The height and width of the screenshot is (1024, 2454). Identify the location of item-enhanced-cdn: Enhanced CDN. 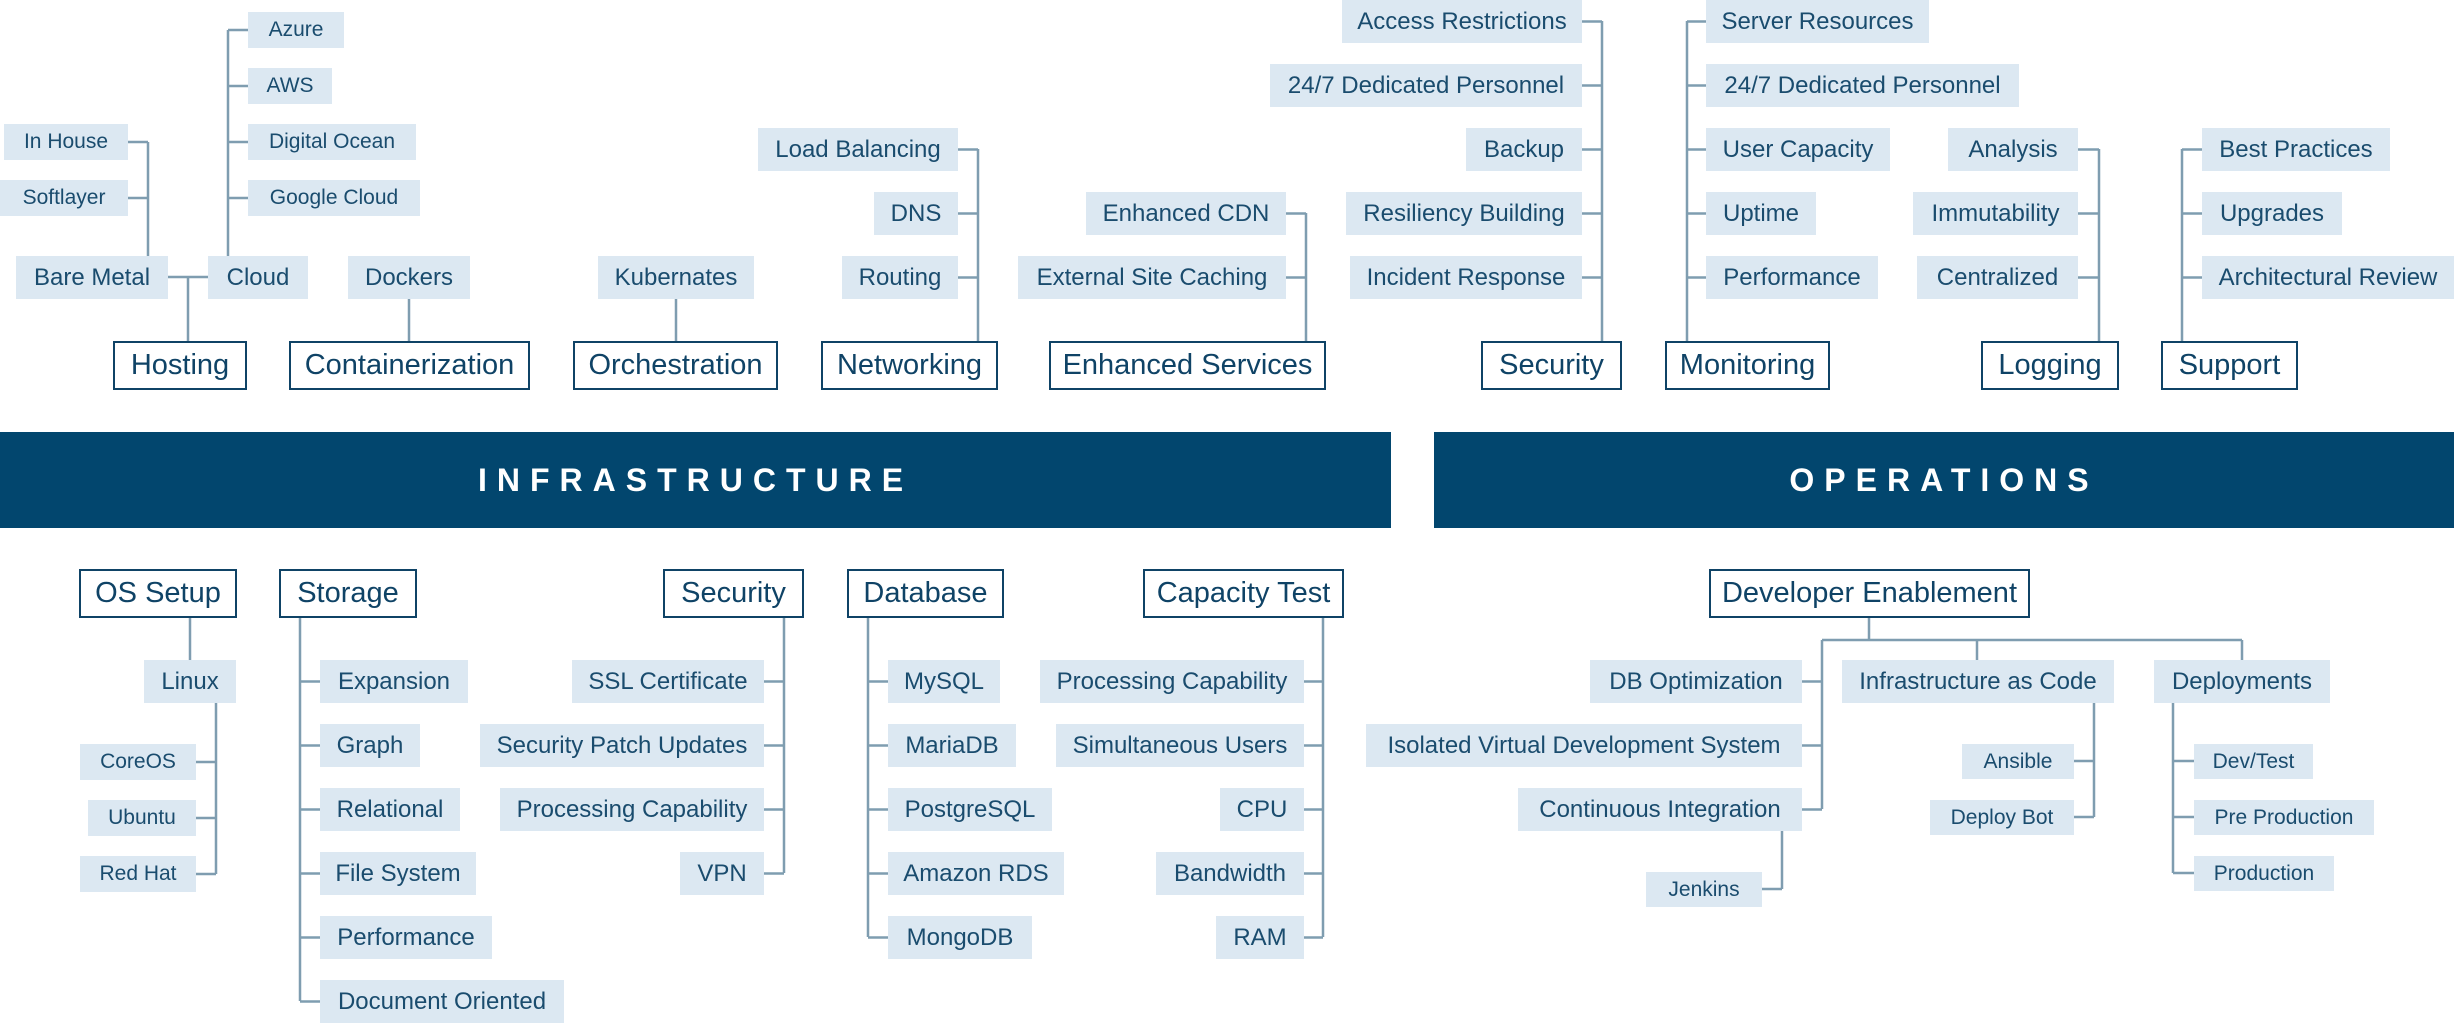
(1186, 213).